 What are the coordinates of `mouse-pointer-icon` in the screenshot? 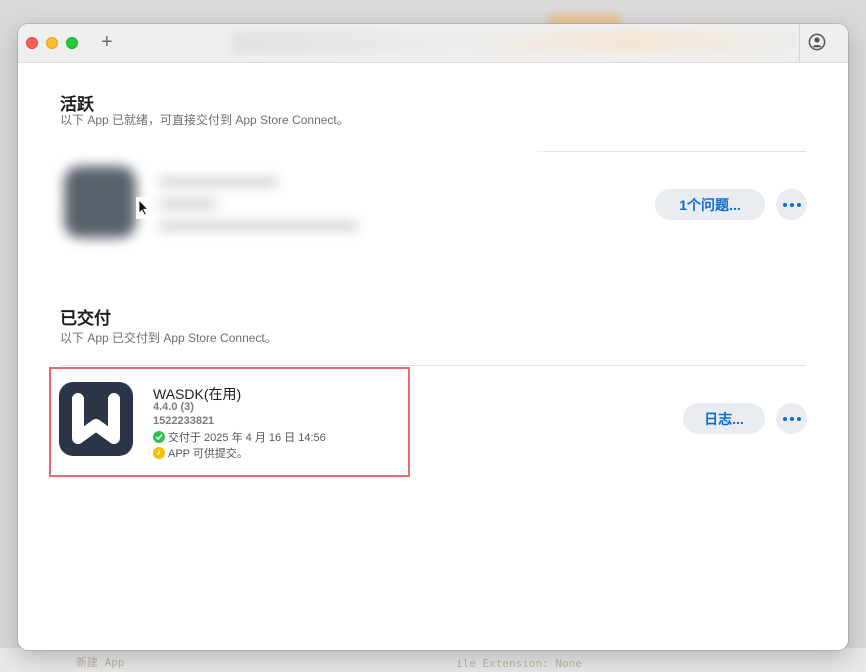 It's located at (142, 208).